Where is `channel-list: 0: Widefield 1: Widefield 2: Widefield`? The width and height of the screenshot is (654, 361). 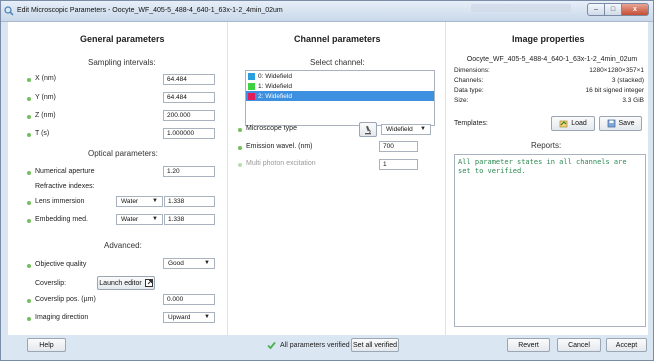
channel-list: 0: Widefield 1: Widefield 2: Widefield is located at coordinates (340, 98).